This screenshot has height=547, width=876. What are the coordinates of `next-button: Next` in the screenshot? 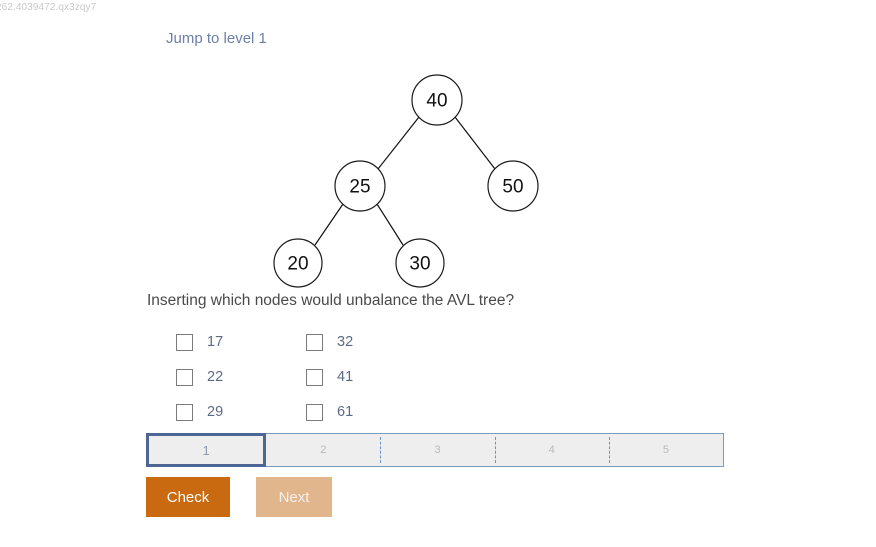 It's located at (294, 497).